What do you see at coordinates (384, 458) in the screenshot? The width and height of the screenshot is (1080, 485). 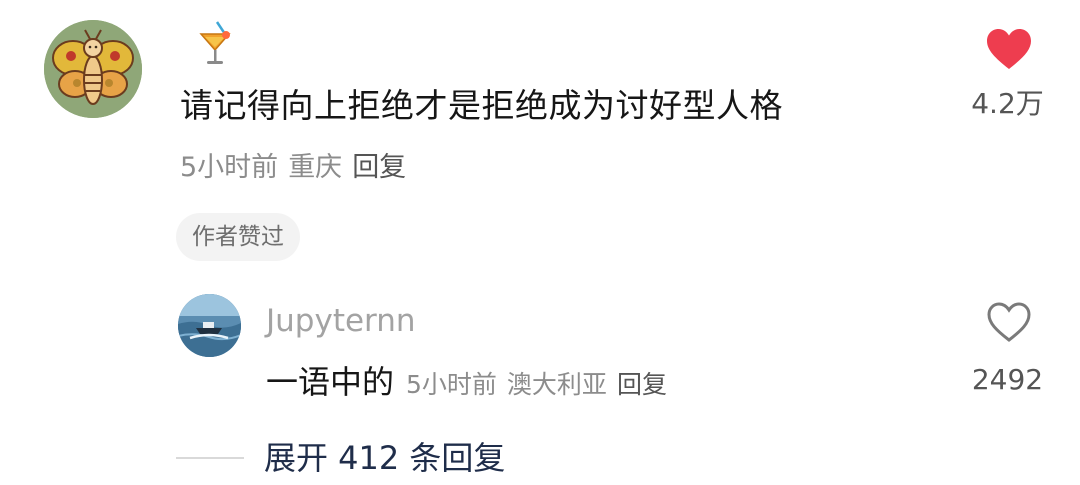 I see `expand-replies-button: 展开 412 条回复` at bounding box center [384, 458].